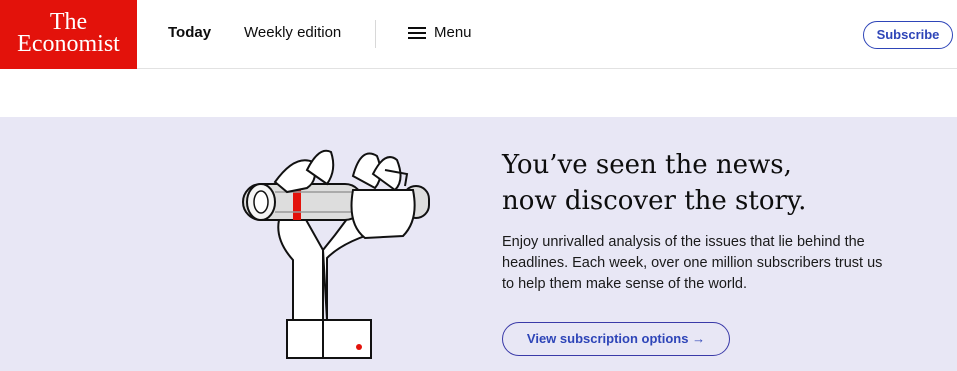 The width and height of the screenshot is (957, 371). Describe the element at coordinates (189, 32) in the screenshot. I see `nav-today-link: Today` at that location.